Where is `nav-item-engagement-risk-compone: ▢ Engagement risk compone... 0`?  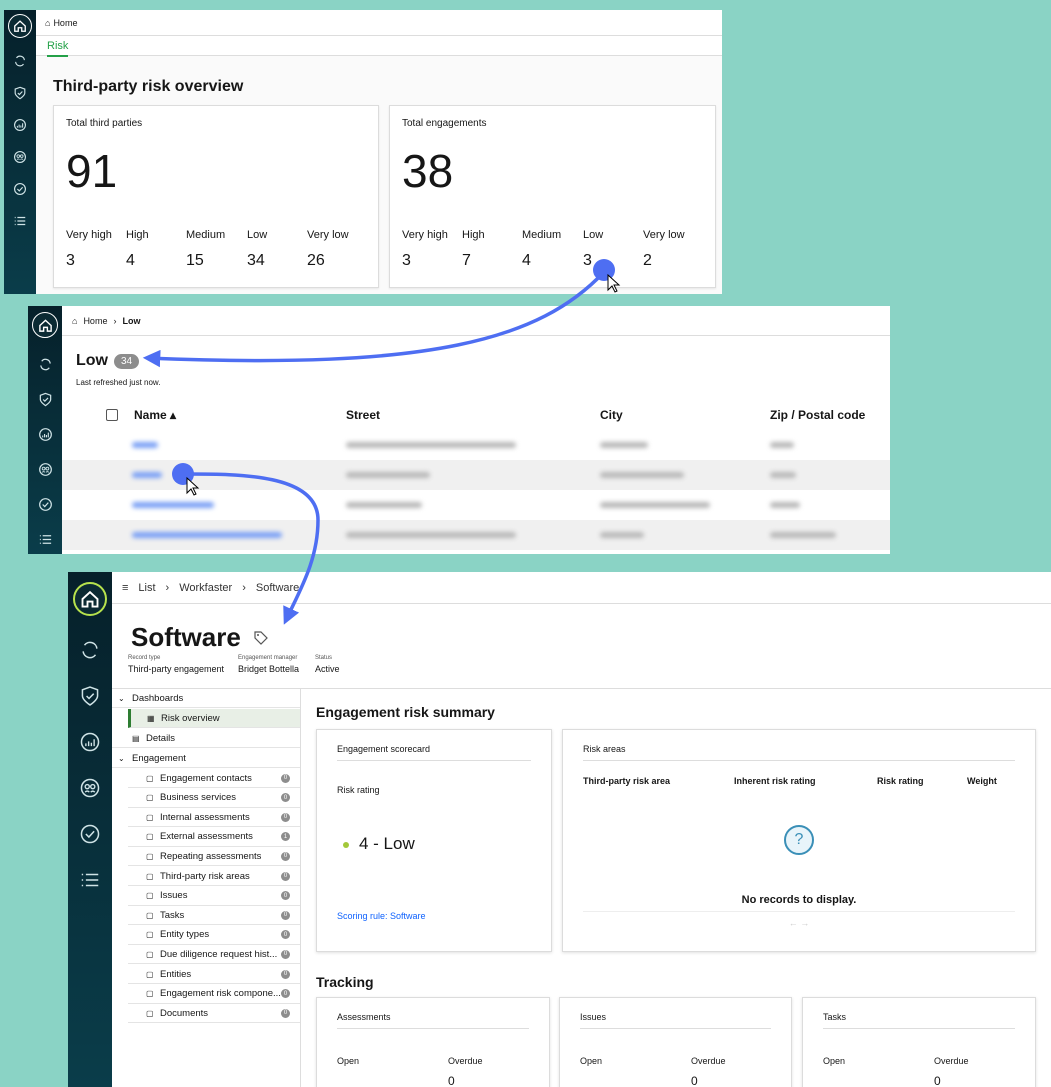
nav-item-engagement-risk-compone: ▢ Engagement risk compone... 0 is located at coordinates (214, 994).